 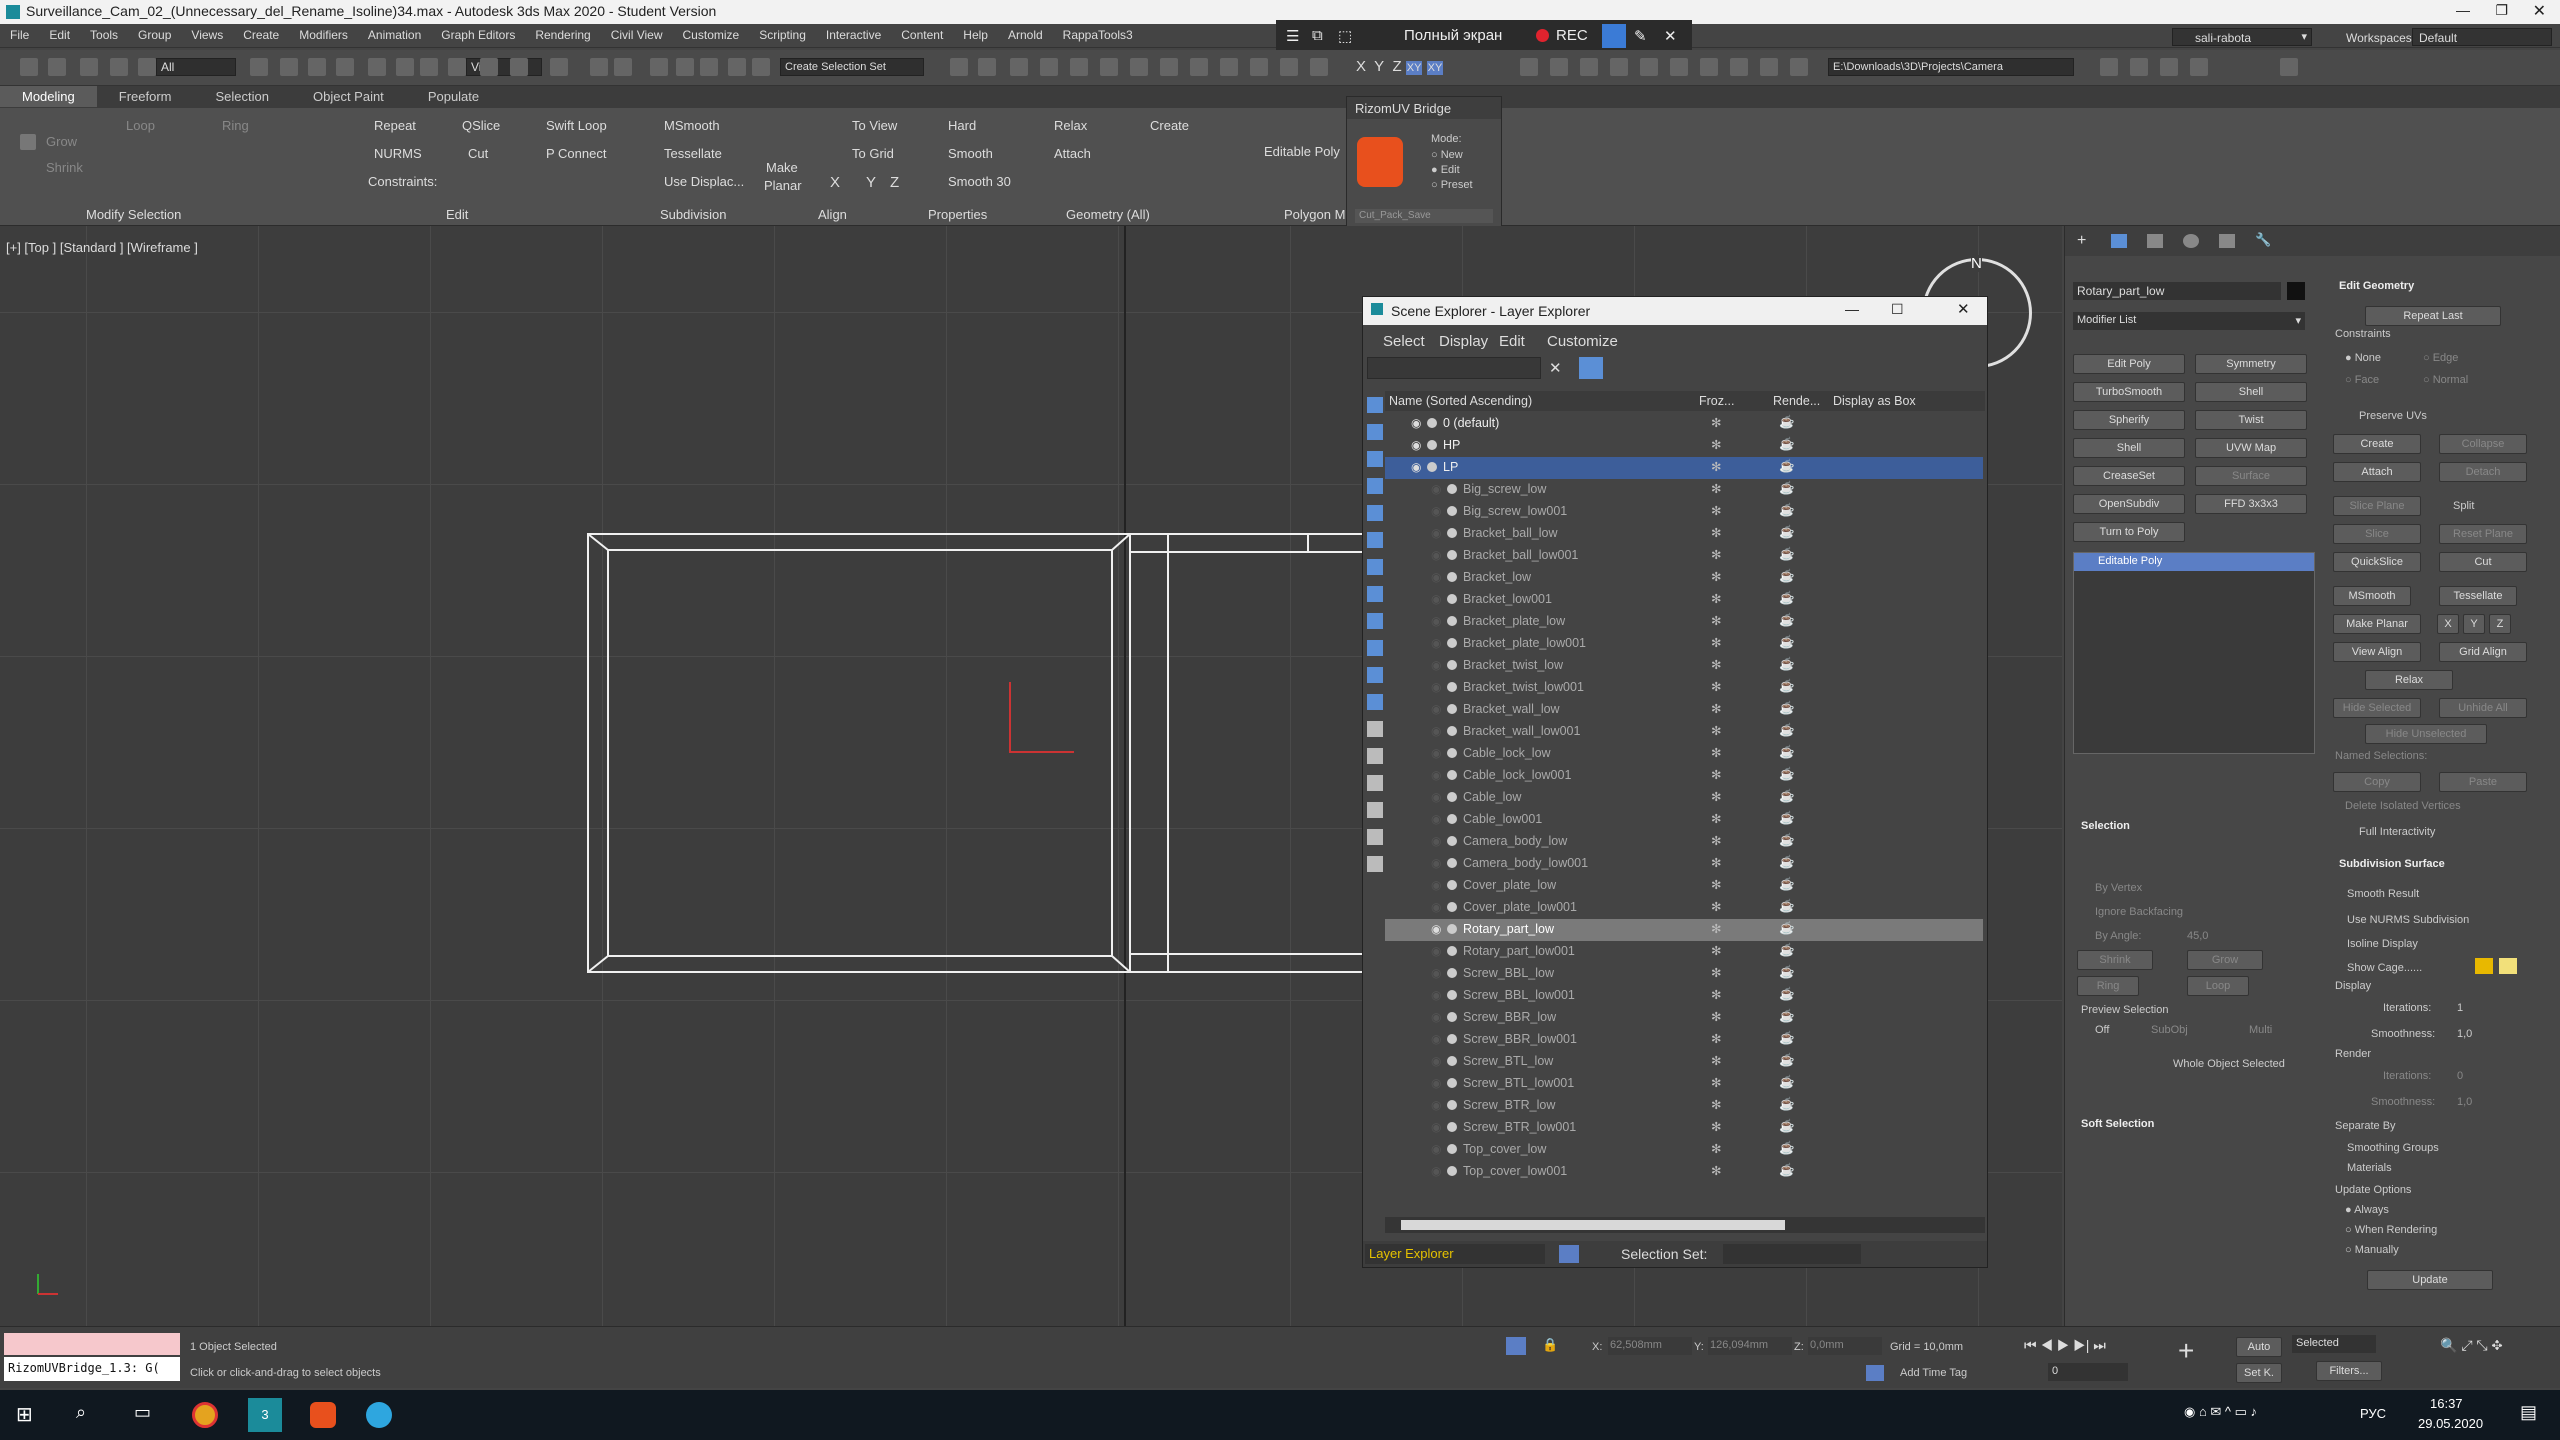 What do you see at coordinates (145, 96) in the screenshot?
I see `ribbon-tab-freeform: Freeform` at bounding box center [145, 96].